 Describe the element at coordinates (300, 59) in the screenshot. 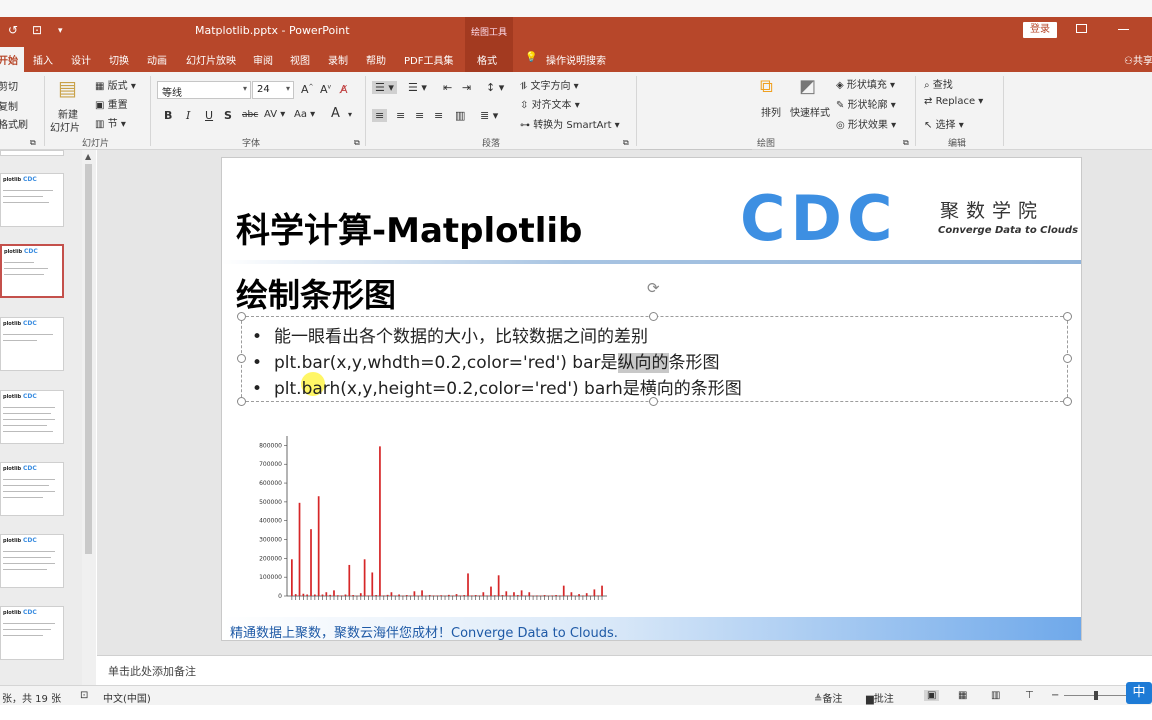

I see `tab-view: 视图` at that location.